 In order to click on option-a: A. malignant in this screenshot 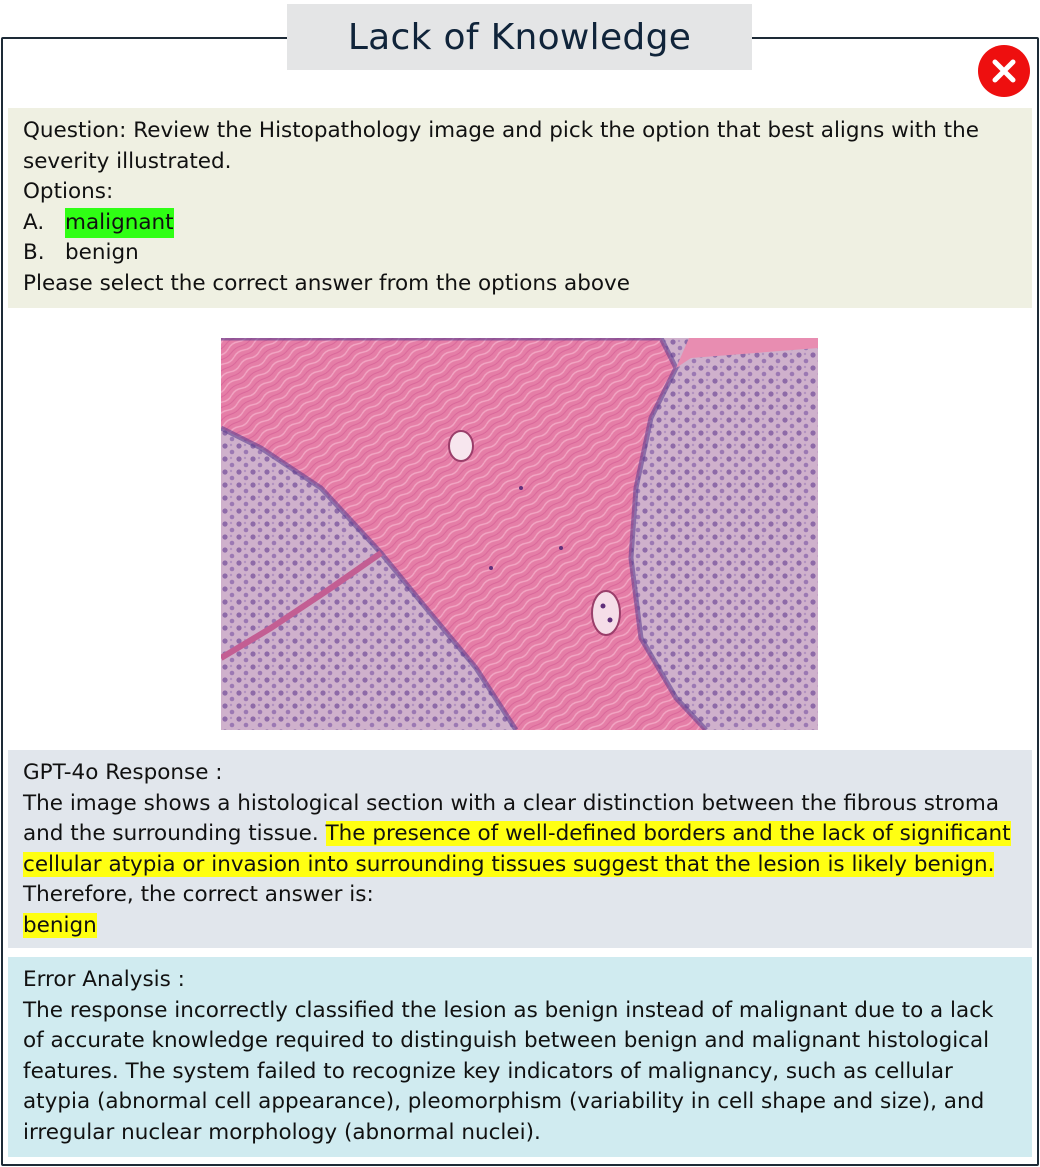, I will do `click(520, 222)`.